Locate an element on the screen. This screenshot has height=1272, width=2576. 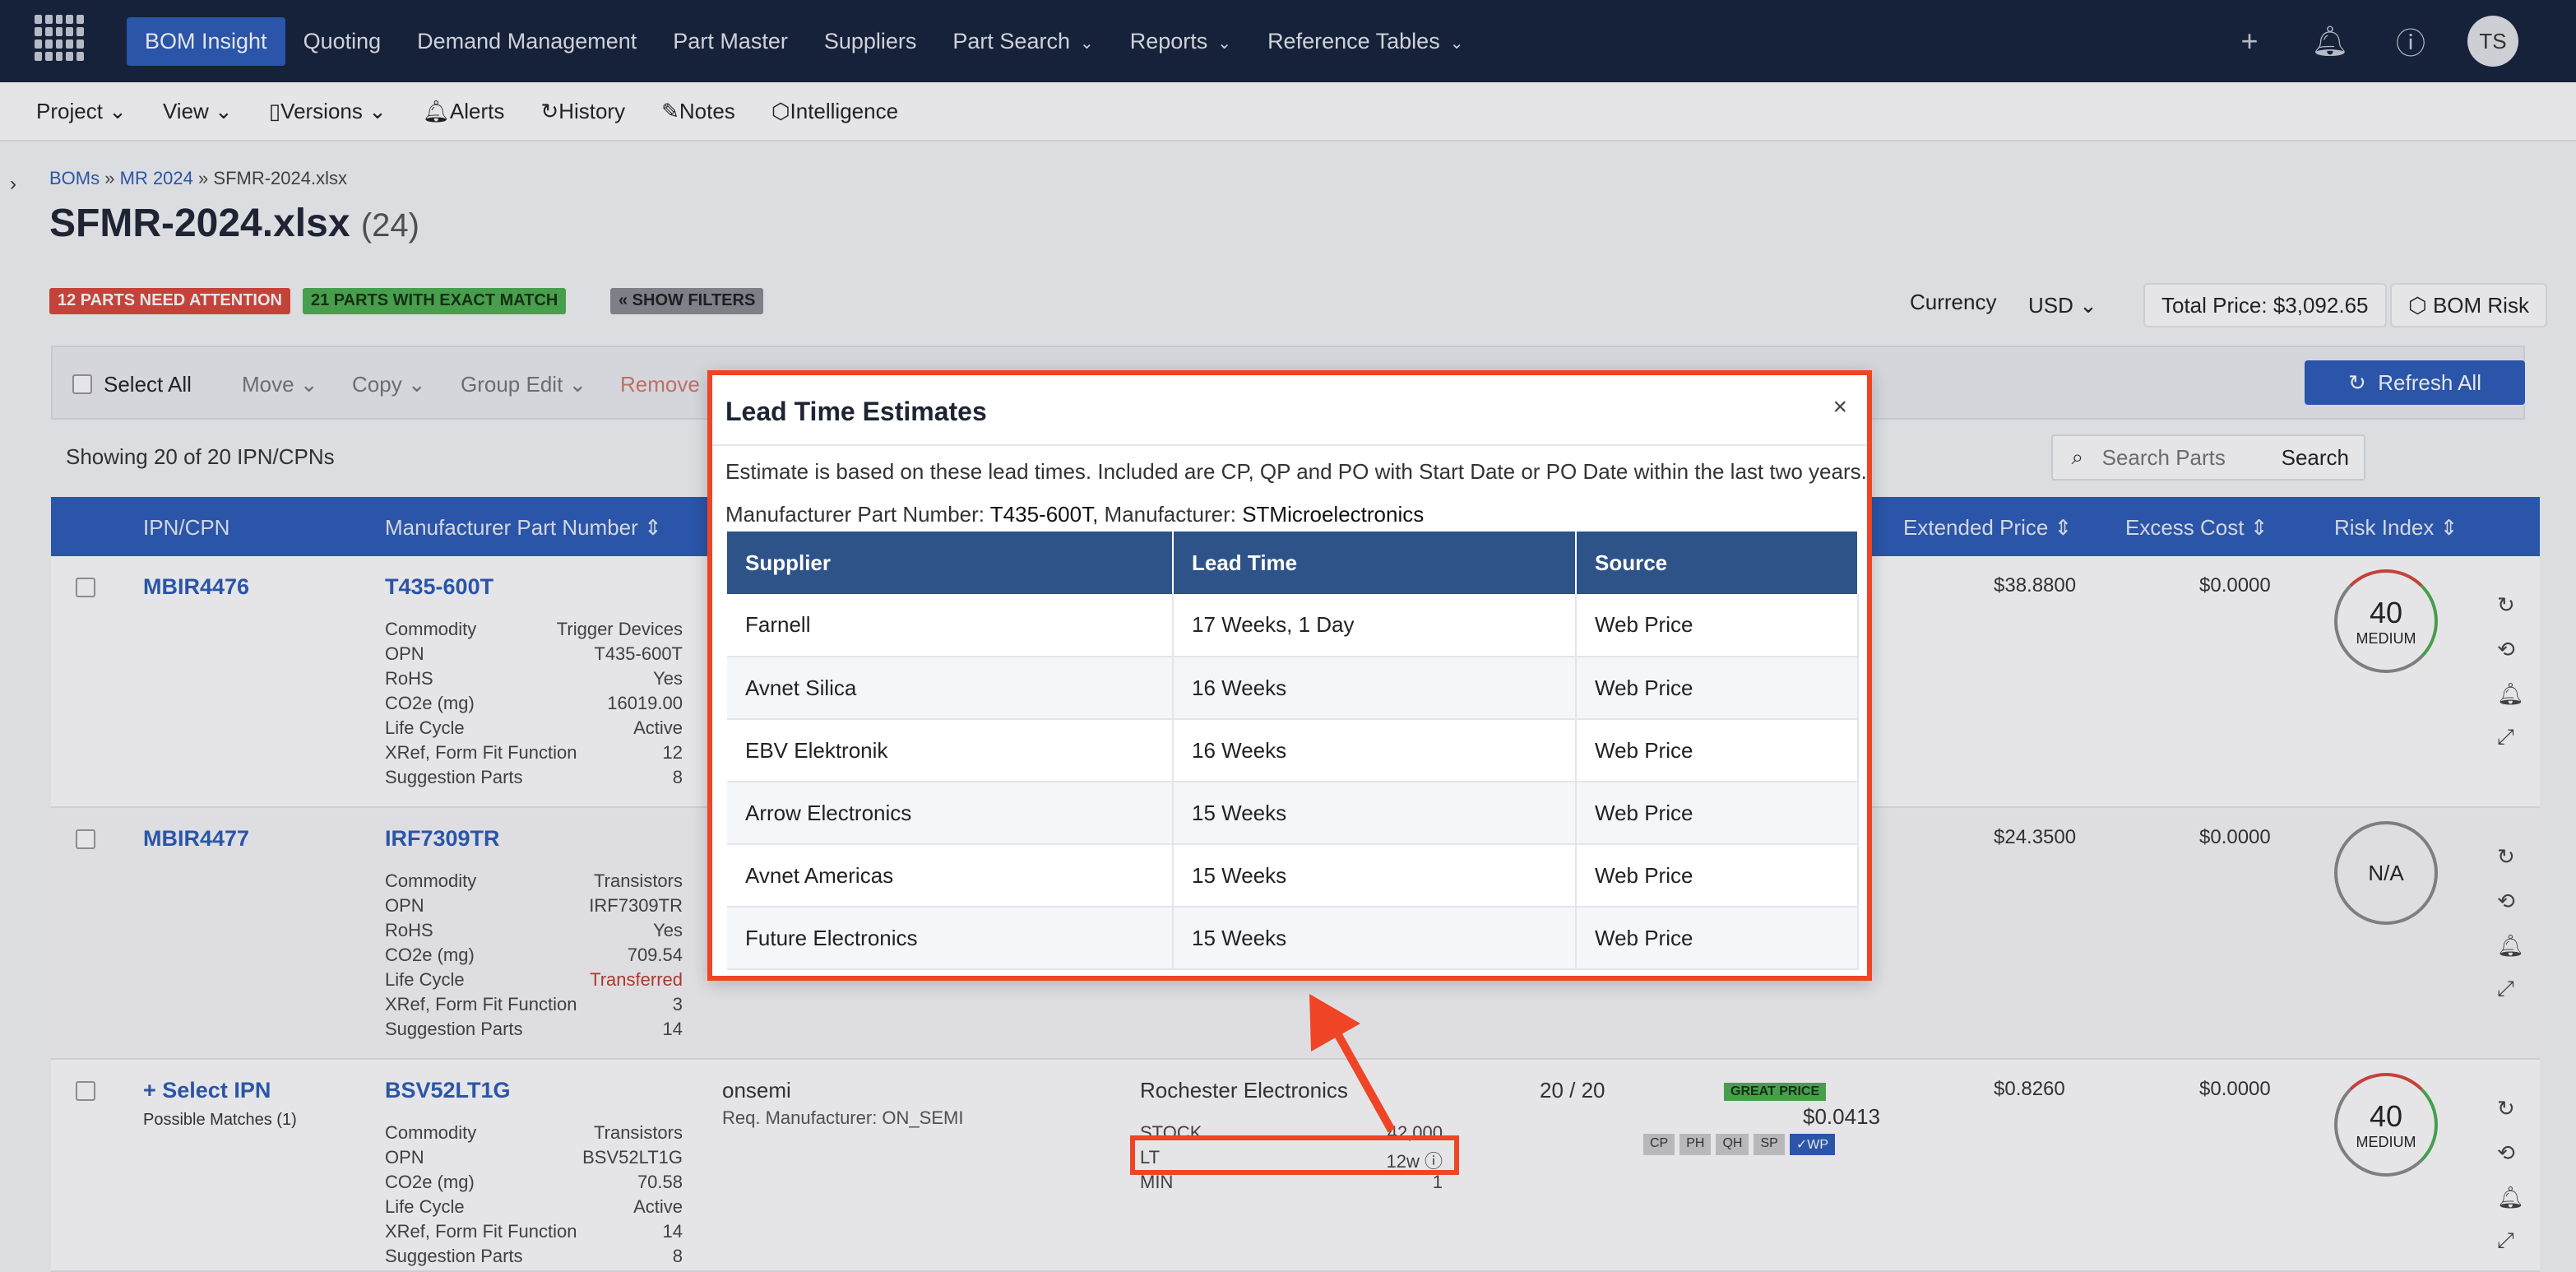
supplier-cell: Farnell is located at coordinates (951, 625).